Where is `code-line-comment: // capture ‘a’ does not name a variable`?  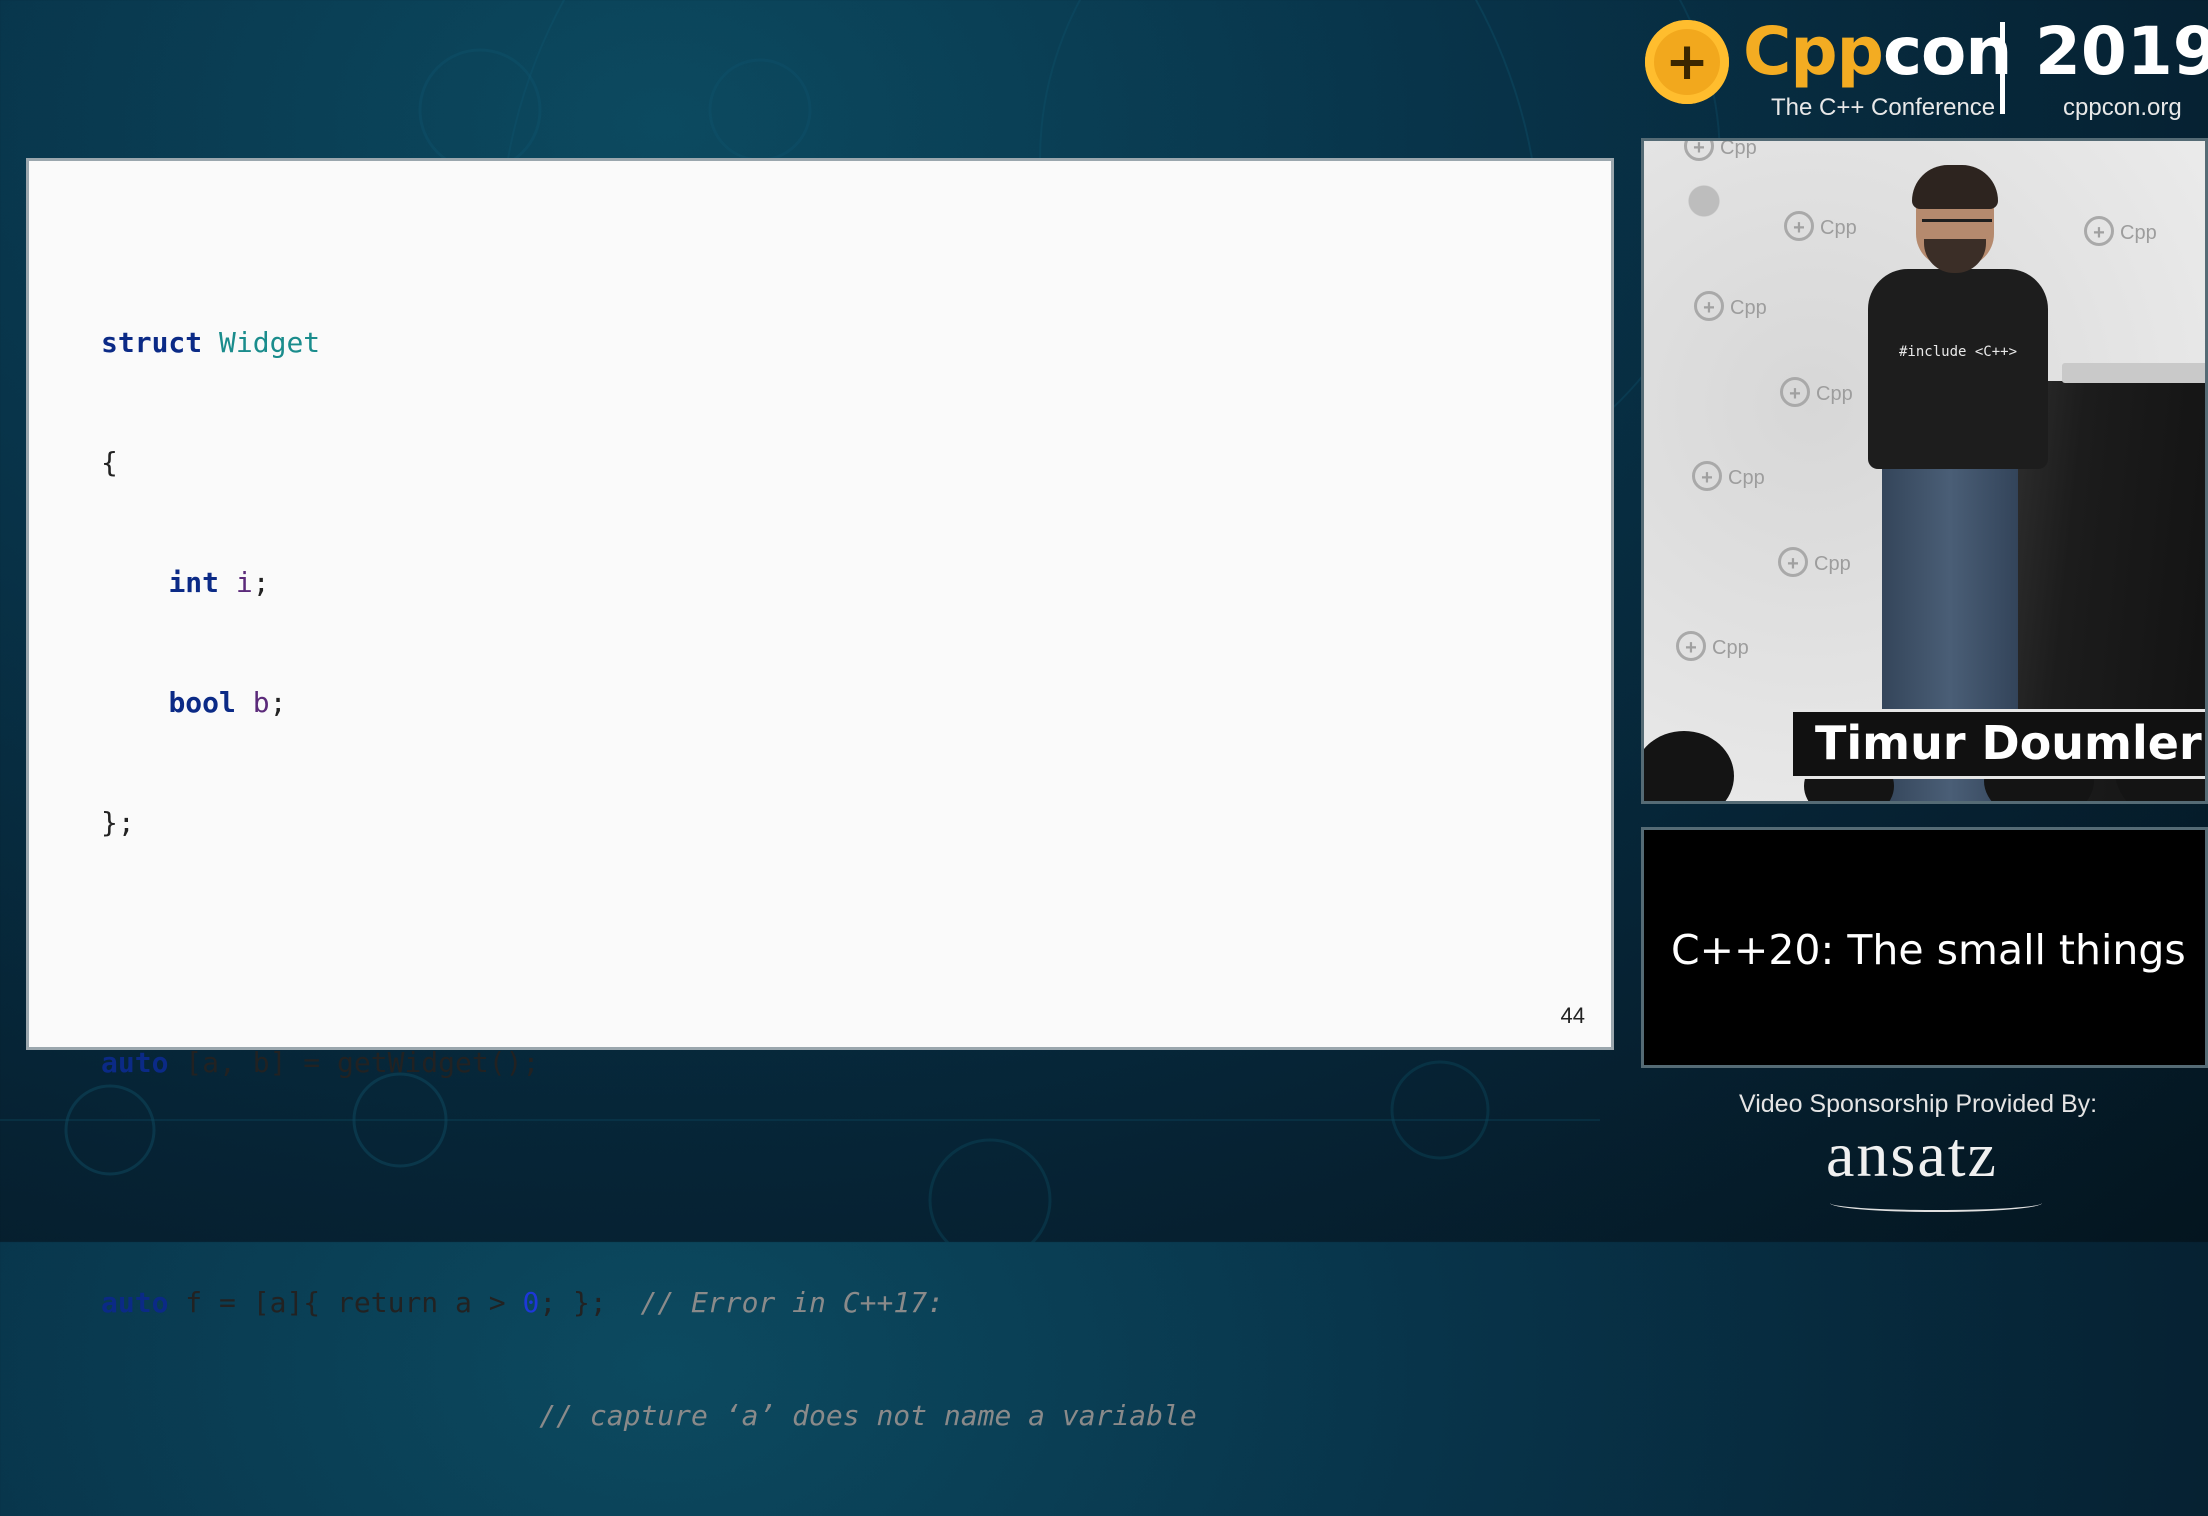 code-line-comment: // capture ‘a’ does not name a variable is located at coordinates (868, 1415).